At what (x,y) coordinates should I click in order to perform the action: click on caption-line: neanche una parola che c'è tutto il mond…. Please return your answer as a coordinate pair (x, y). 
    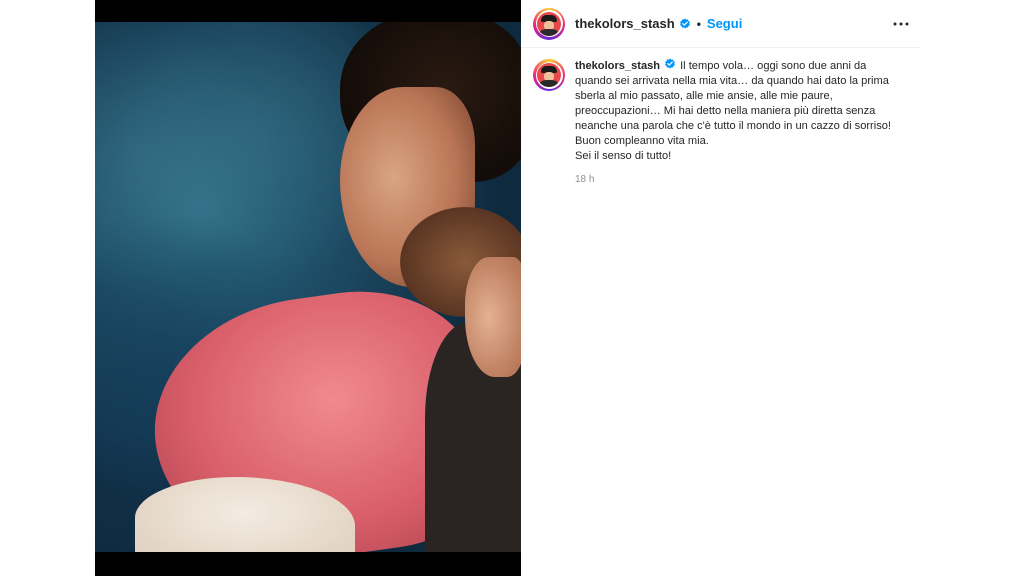
    Looking at the image, I should click on (733, 126).